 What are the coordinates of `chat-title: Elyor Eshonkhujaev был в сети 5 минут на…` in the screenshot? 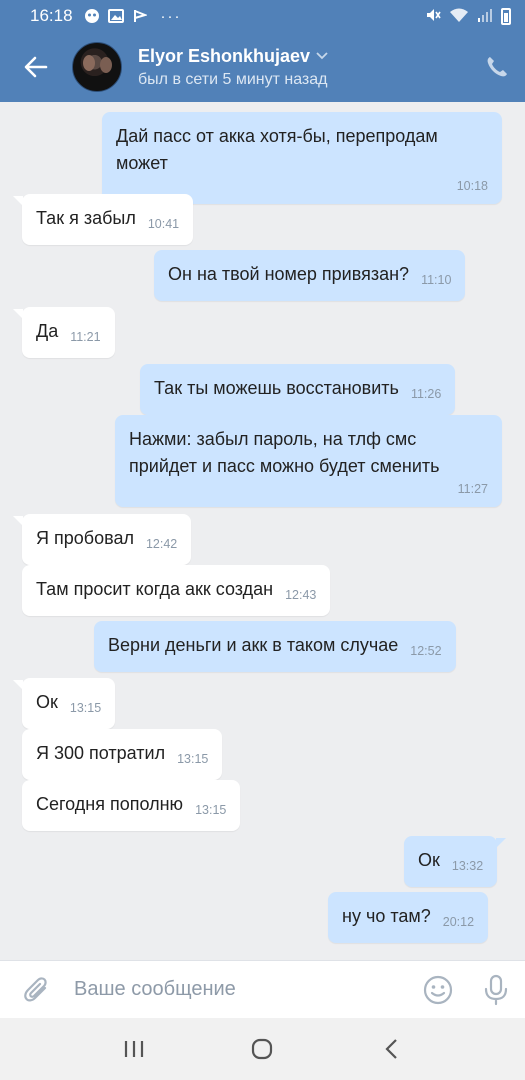 It's located at (303, 67).